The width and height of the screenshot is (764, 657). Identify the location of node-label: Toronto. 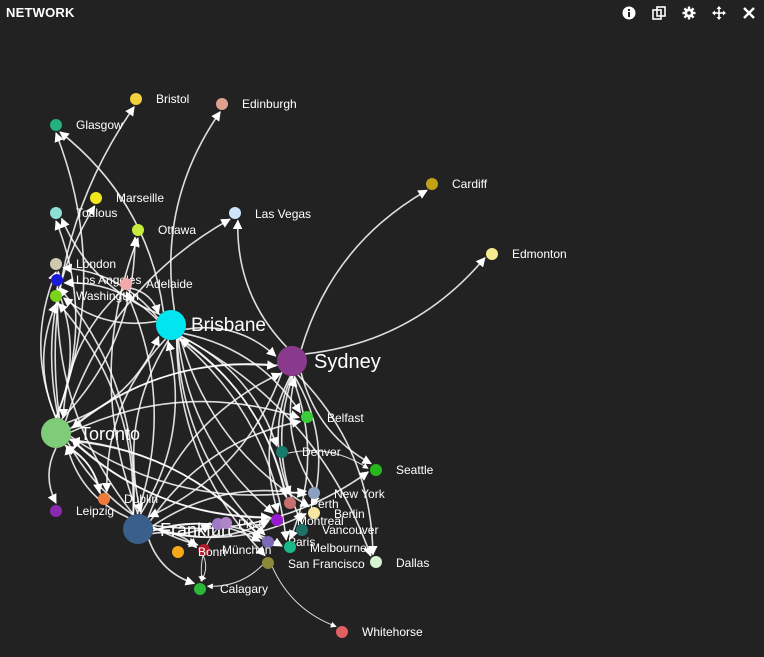
(110, 434).